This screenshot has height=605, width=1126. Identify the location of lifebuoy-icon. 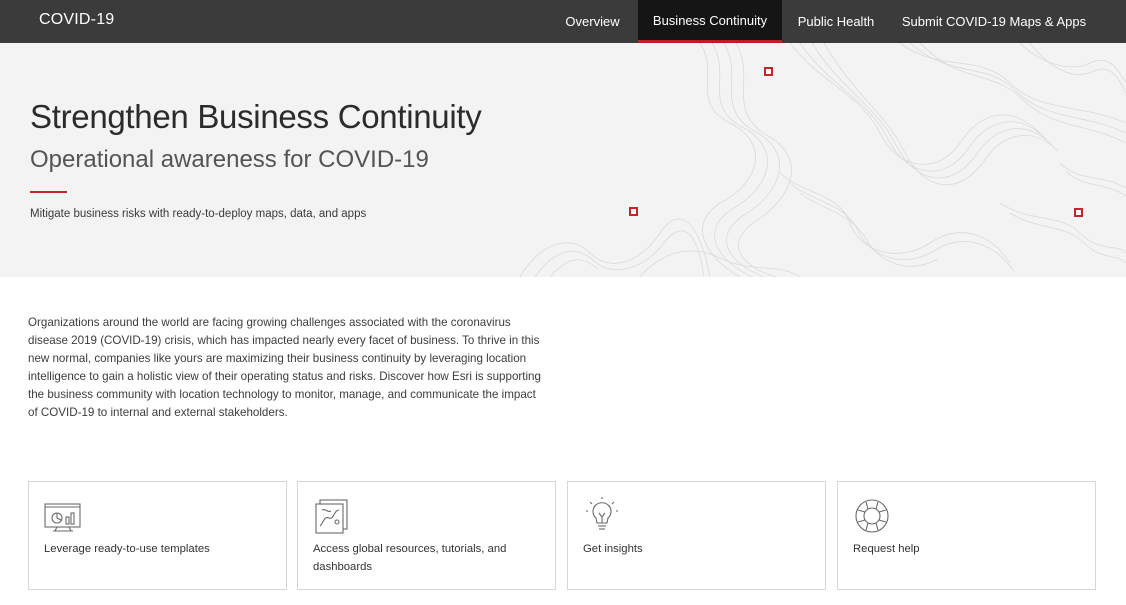
(872, 516).